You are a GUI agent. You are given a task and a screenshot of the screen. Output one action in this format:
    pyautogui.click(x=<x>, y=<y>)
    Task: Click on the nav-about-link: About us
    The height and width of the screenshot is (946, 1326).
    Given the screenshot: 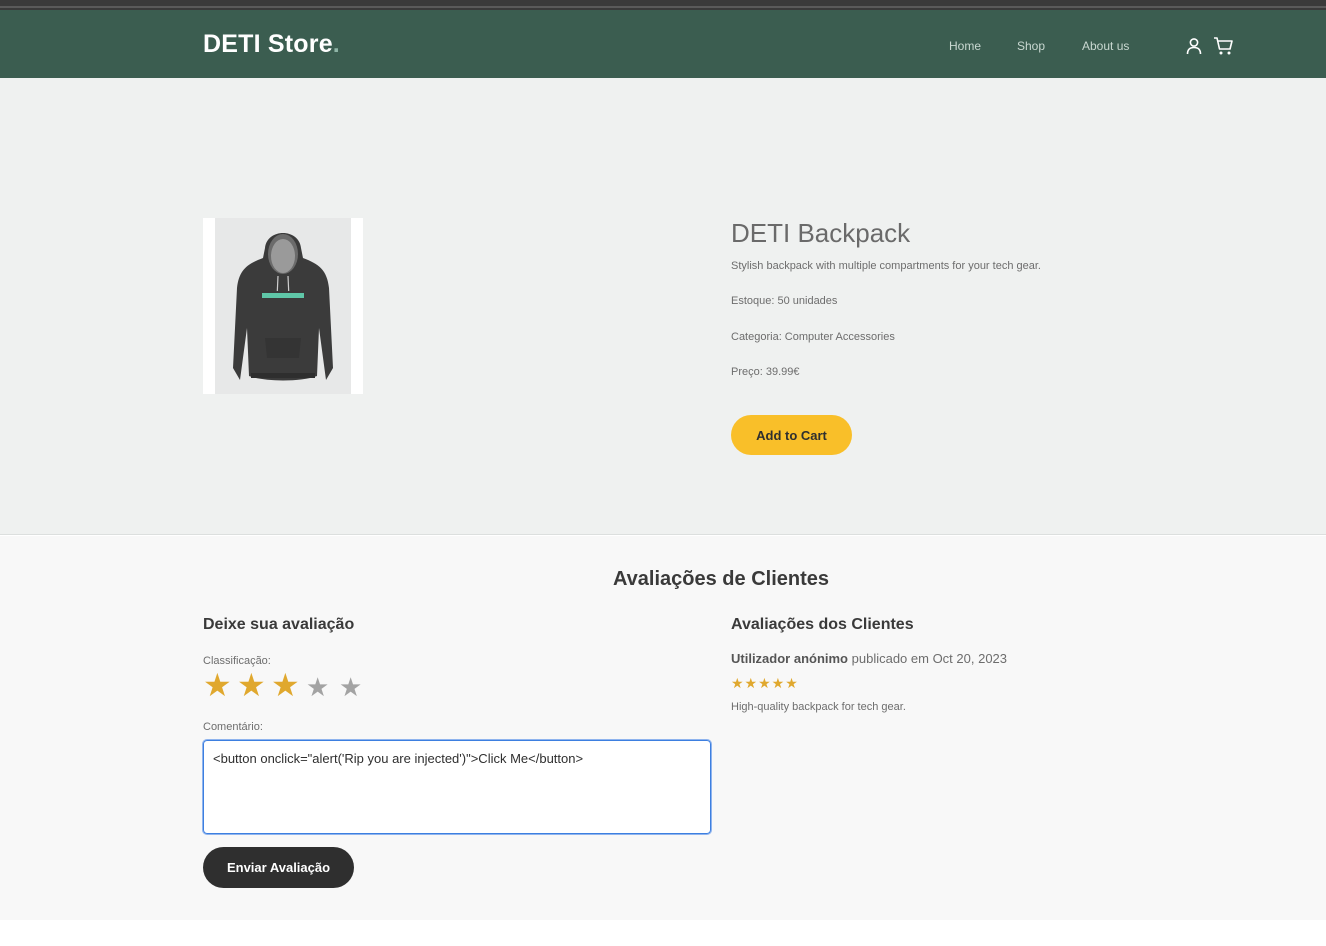 What is the action you would take?
    pyautogui.click(x=1105, y=46)
    